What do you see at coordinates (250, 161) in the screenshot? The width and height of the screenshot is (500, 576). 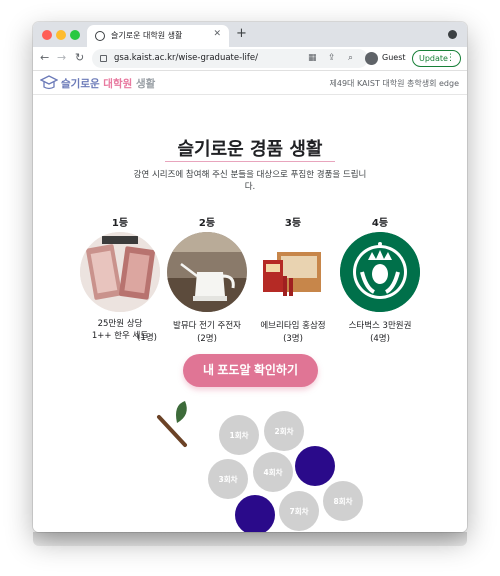 I see `title-underline` at bounding box center [250, 161].